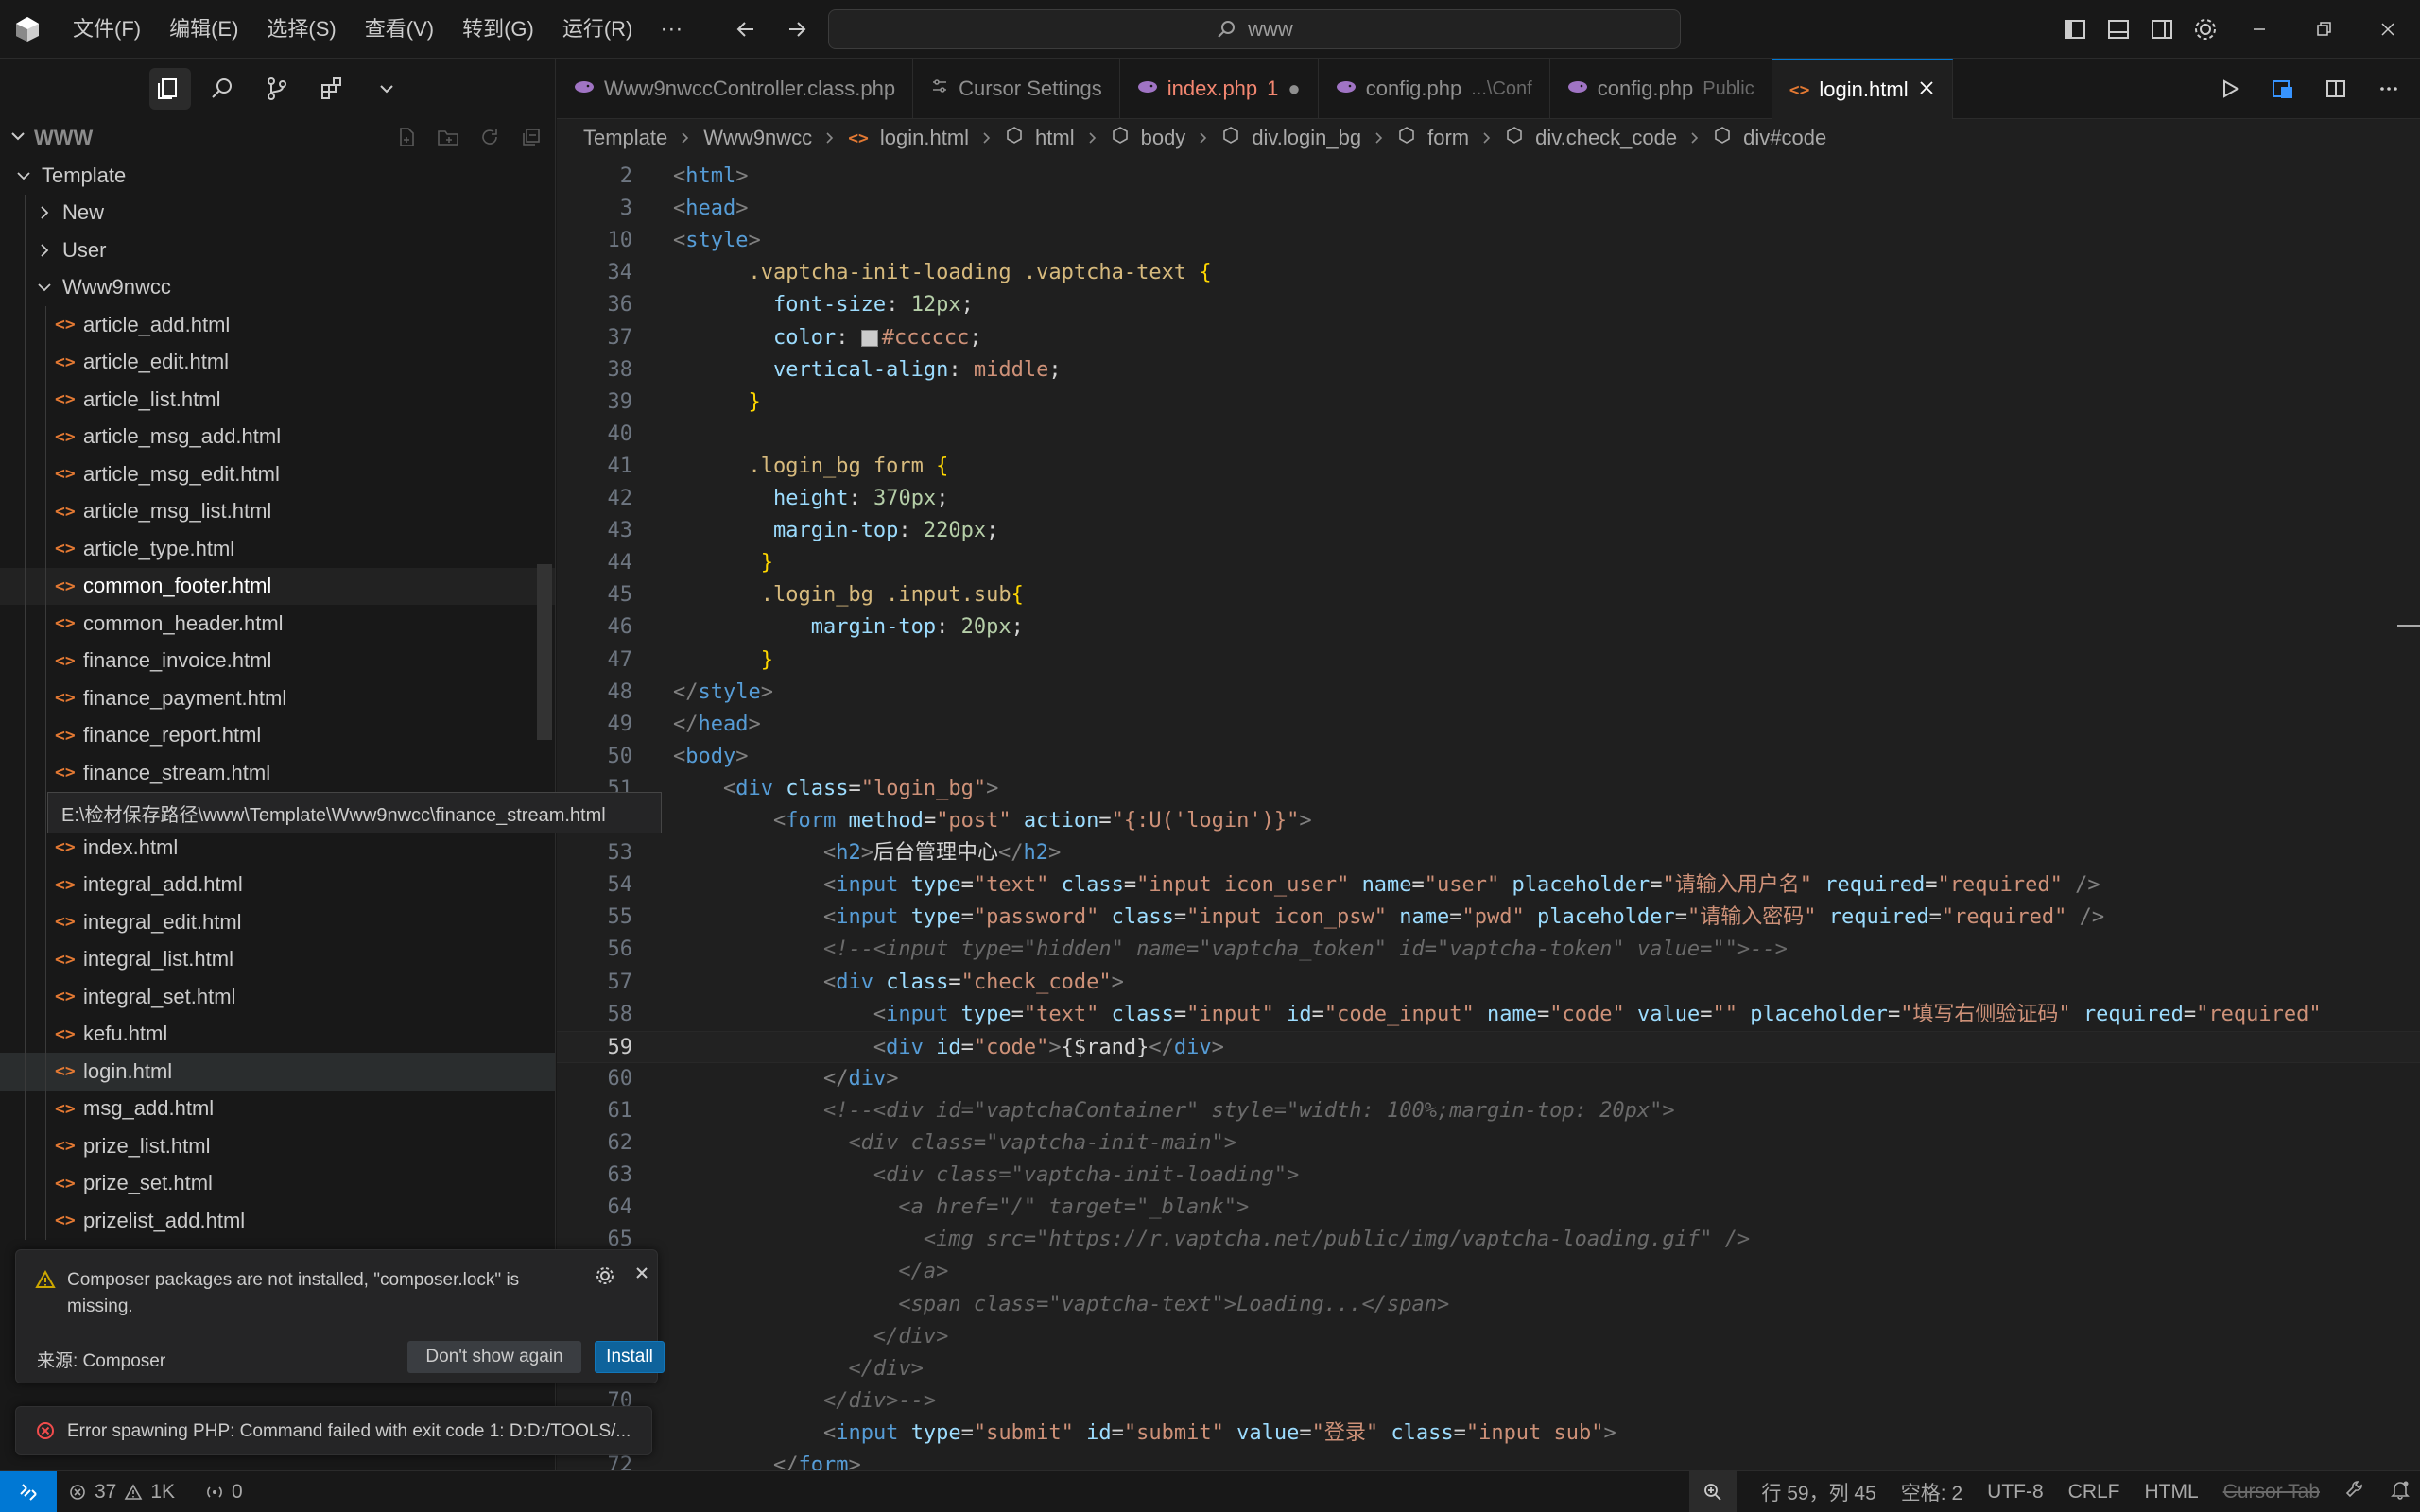  I want to click on source-control-icon, so click(277, 89).